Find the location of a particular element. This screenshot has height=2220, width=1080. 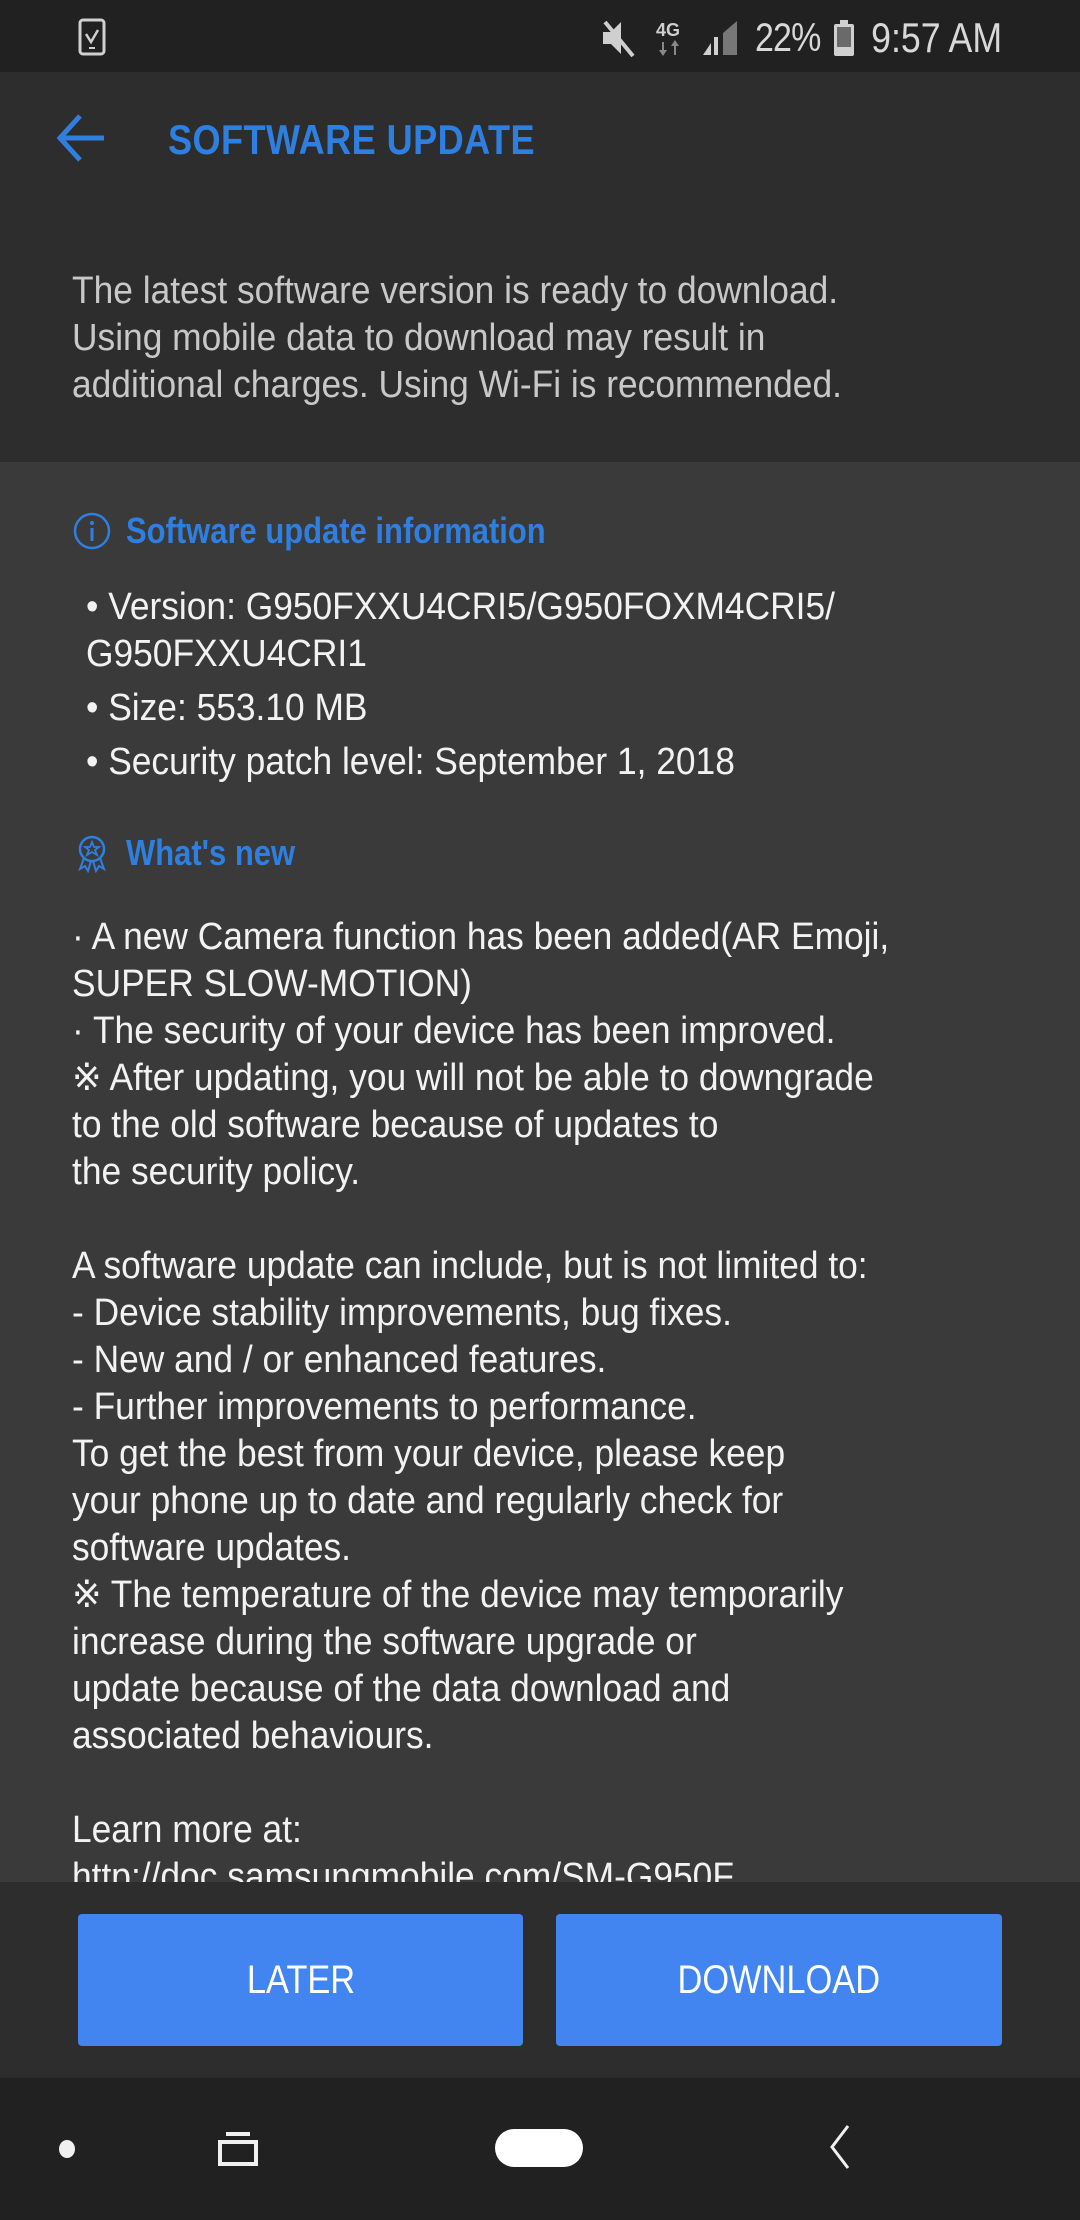

home-icon is located at coordinates (539, 2148).